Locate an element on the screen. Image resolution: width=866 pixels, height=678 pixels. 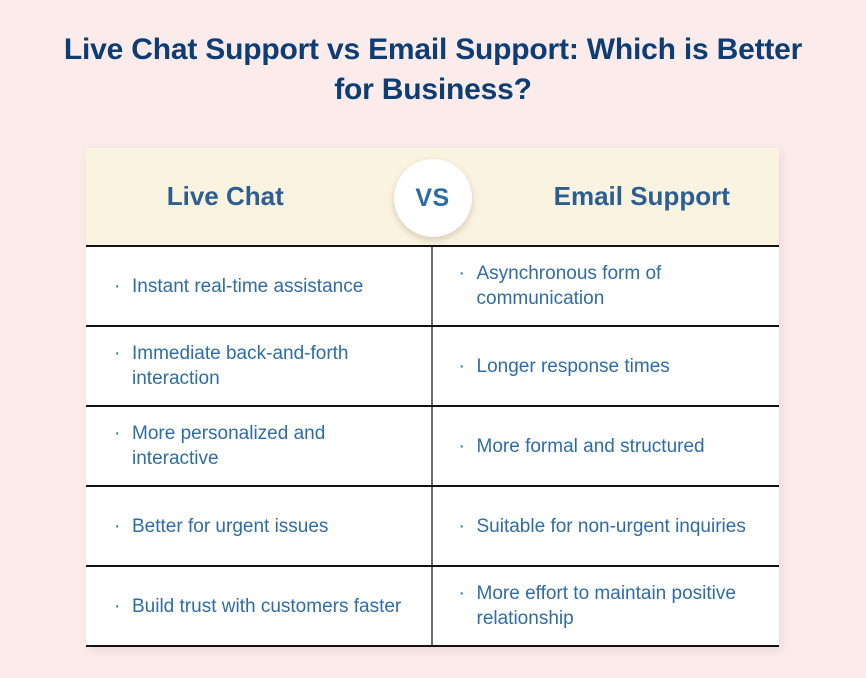
bullet-item: · Instant real-time assistance is located at coordinates (237, 286).